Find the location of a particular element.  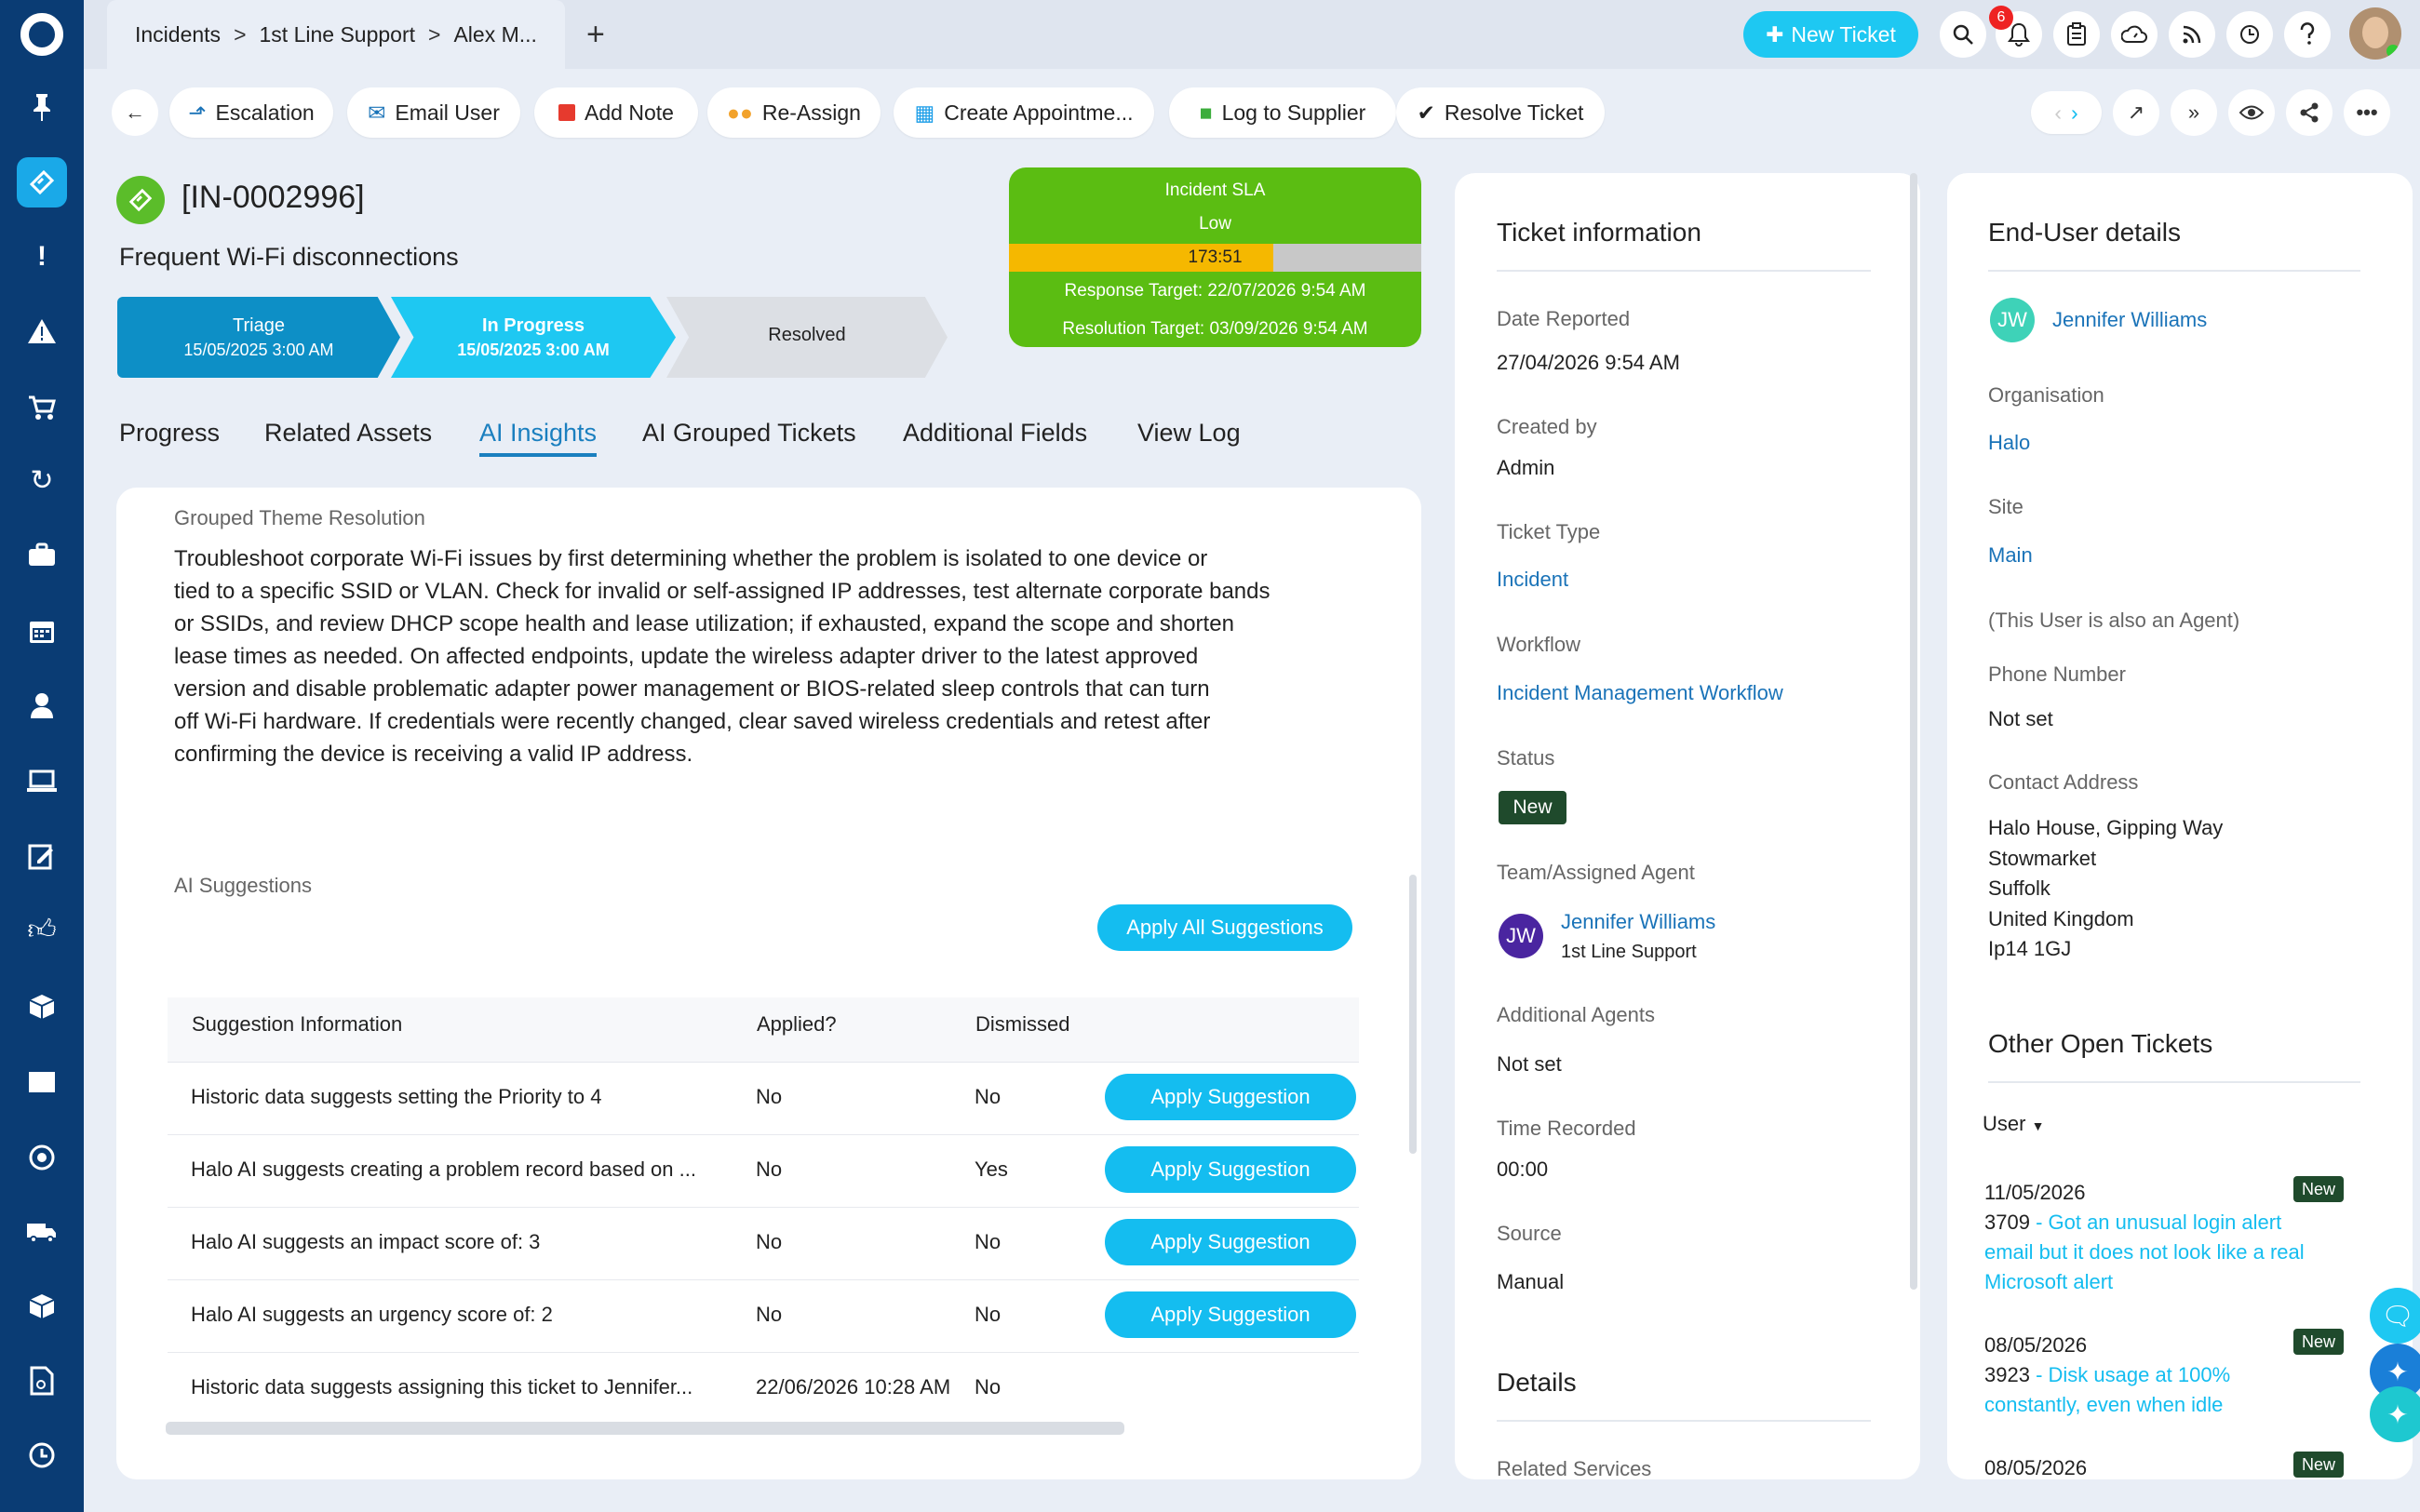

truck-icon is located at coordinates (42, 1232).